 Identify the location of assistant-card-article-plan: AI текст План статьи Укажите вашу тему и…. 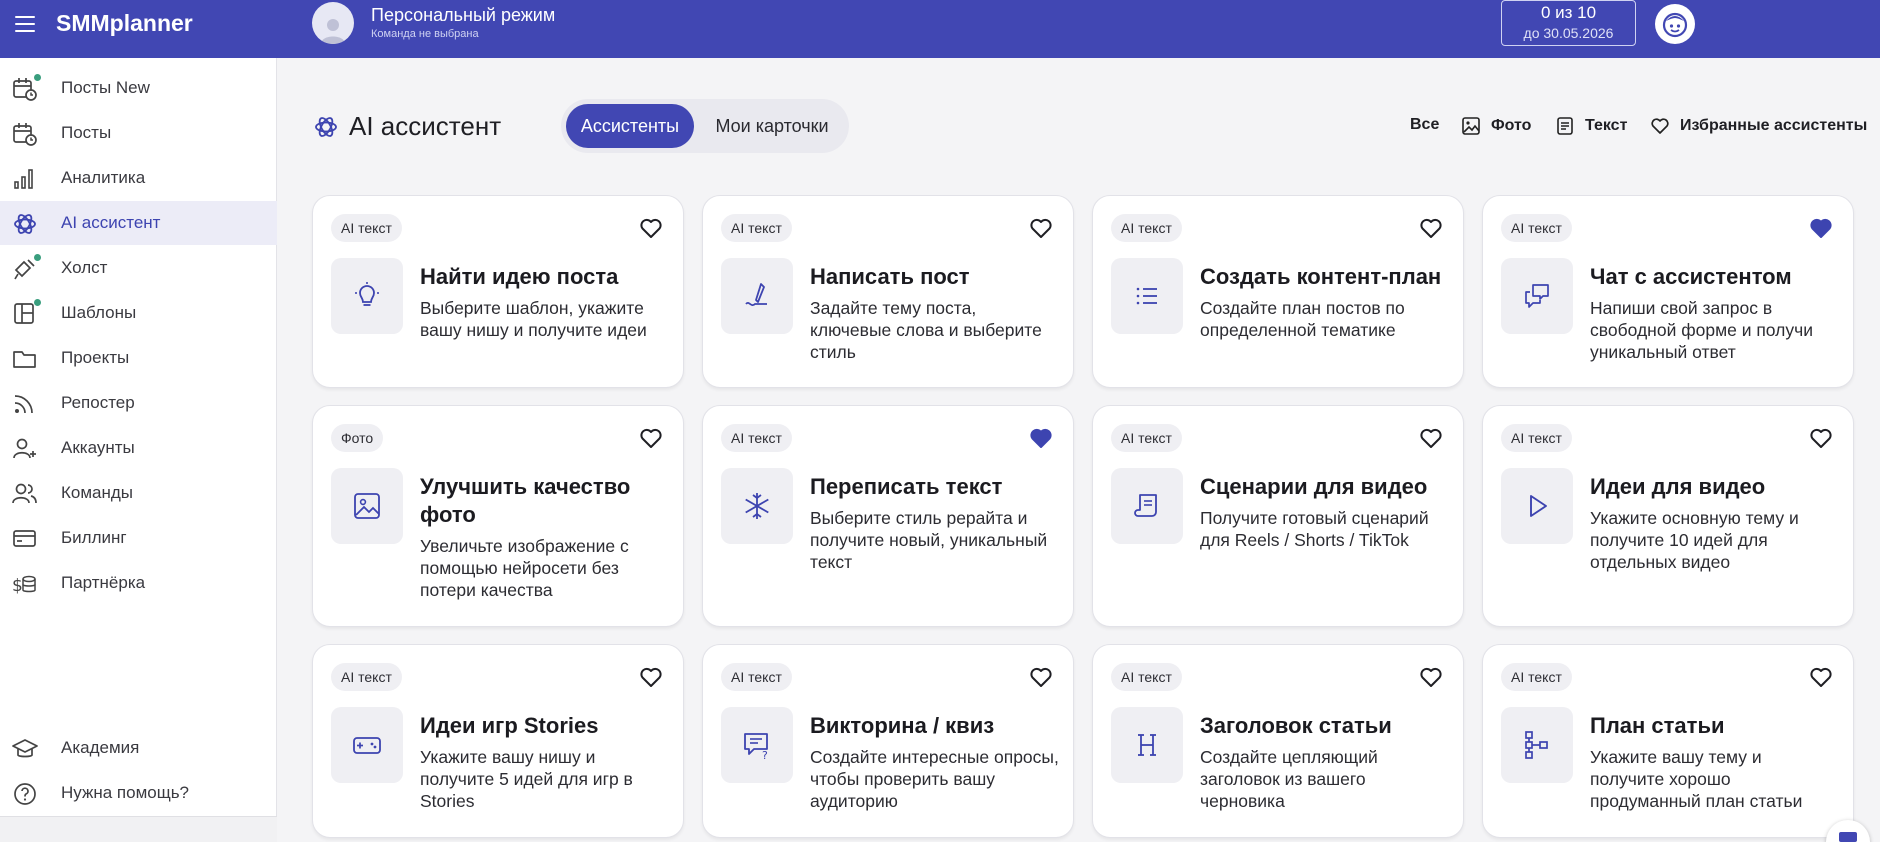
(1668, 741).